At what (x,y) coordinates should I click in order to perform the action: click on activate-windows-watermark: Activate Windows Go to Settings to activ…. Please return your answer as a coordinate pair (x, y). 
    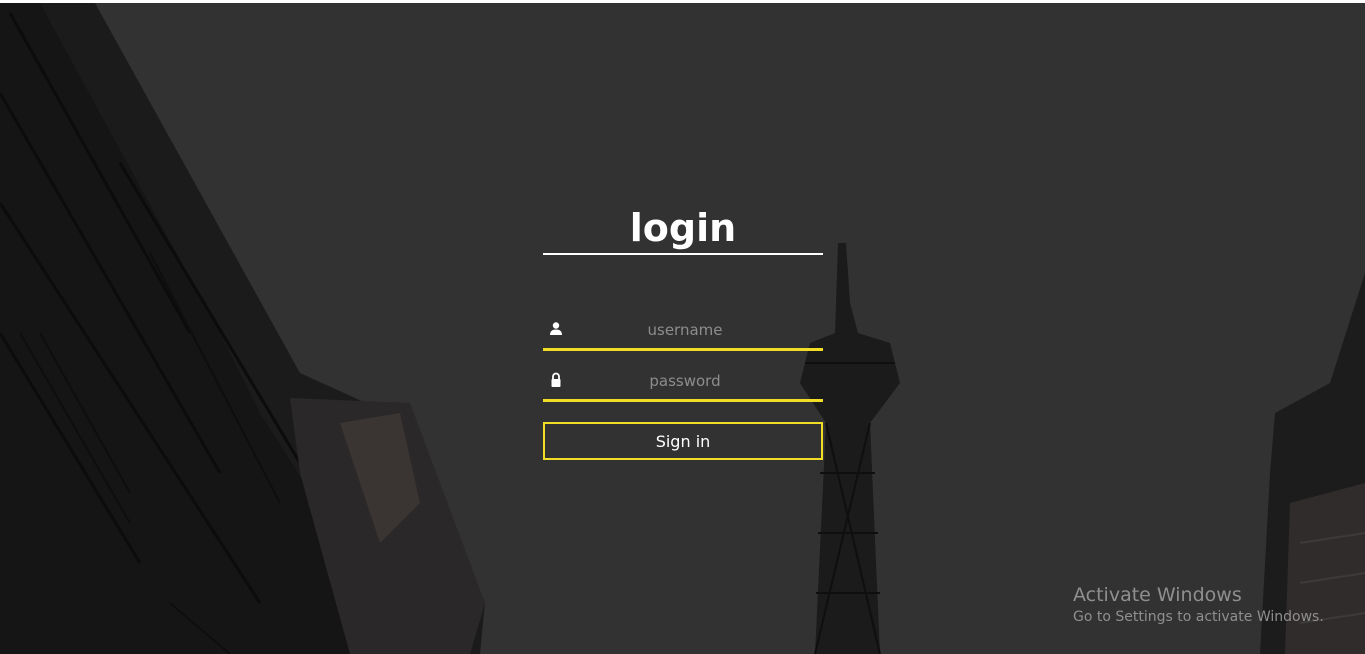
    Looking at the image, I should click on (1198, 605).